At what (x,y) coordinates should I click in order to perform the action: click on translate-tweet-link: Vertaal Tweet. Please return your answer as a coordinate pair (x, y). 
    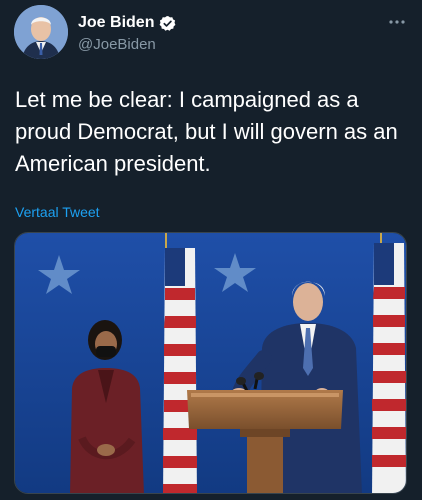
    Looking at the image, I should click on (57, 212).